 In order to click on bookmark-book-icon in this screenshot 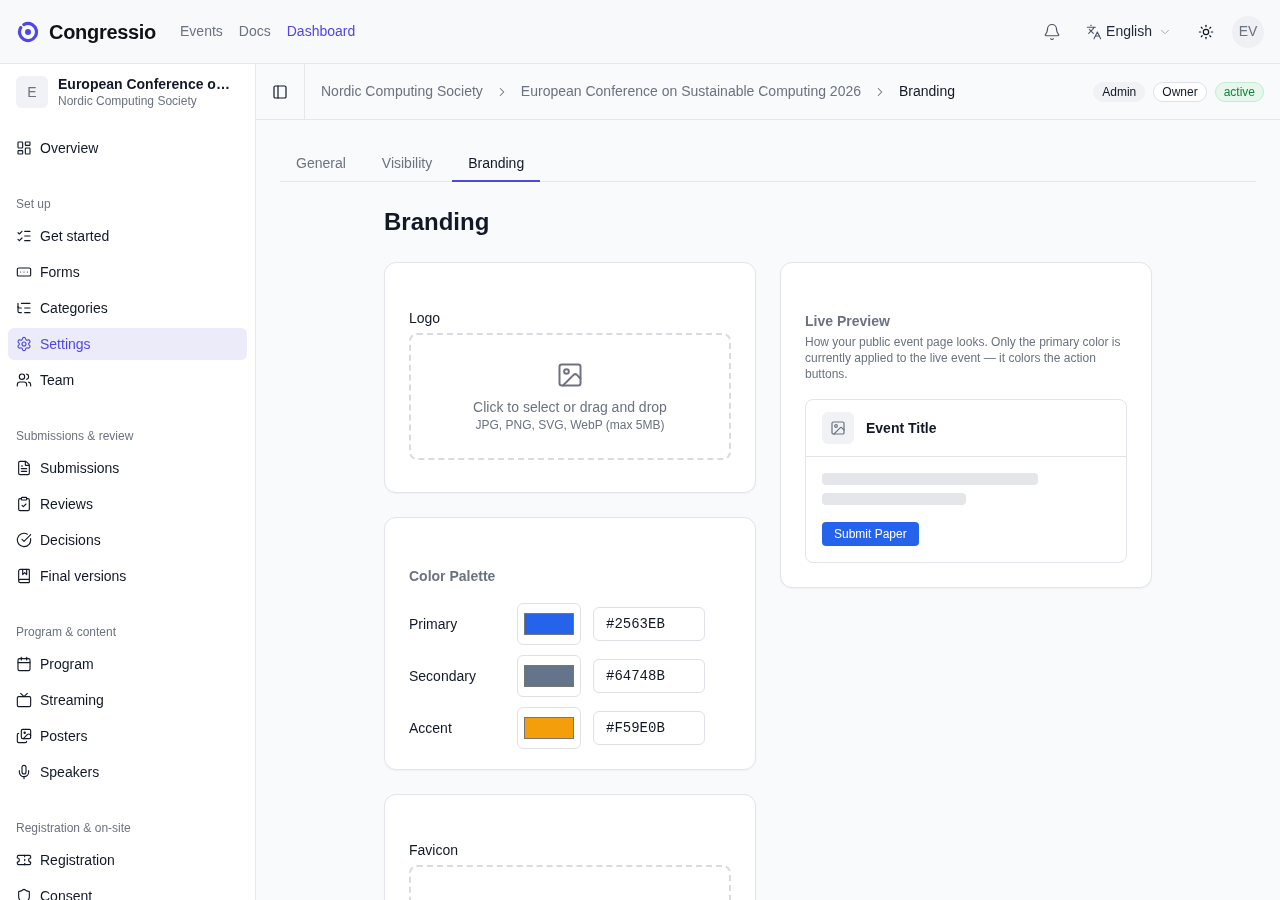, I will do `click(24, 576)`.